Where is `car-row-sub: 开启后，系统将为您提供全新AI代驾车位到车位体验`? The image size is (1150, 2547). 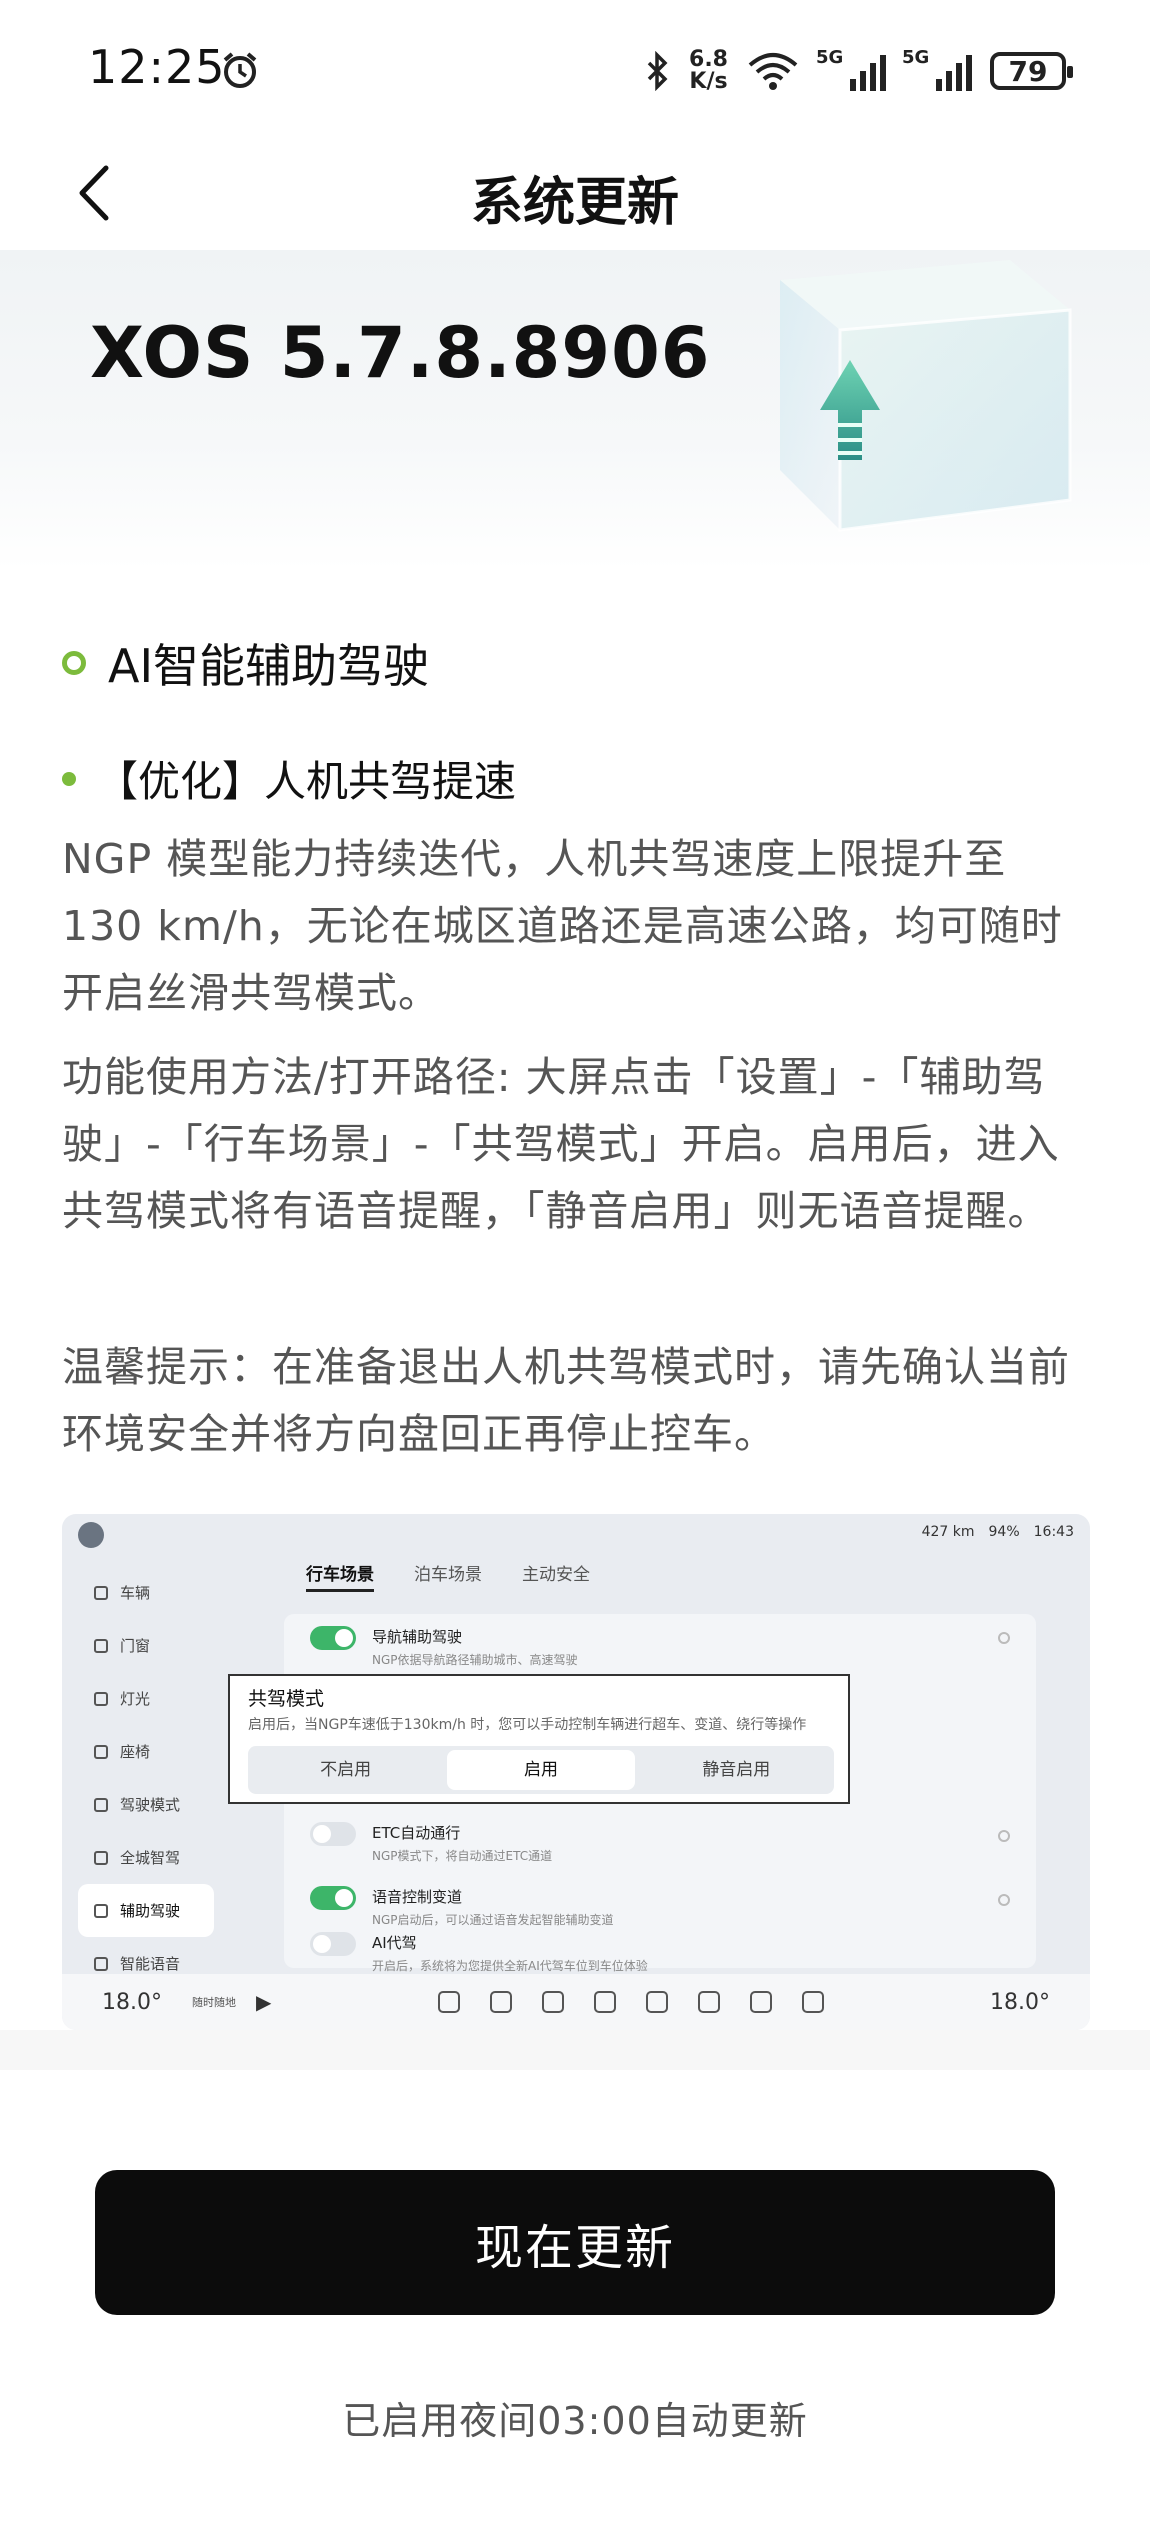 car-row-sub: 开启后，系统将为您提供全新AI代驾车位到车位体验 is located at coordinates (510, 1966).